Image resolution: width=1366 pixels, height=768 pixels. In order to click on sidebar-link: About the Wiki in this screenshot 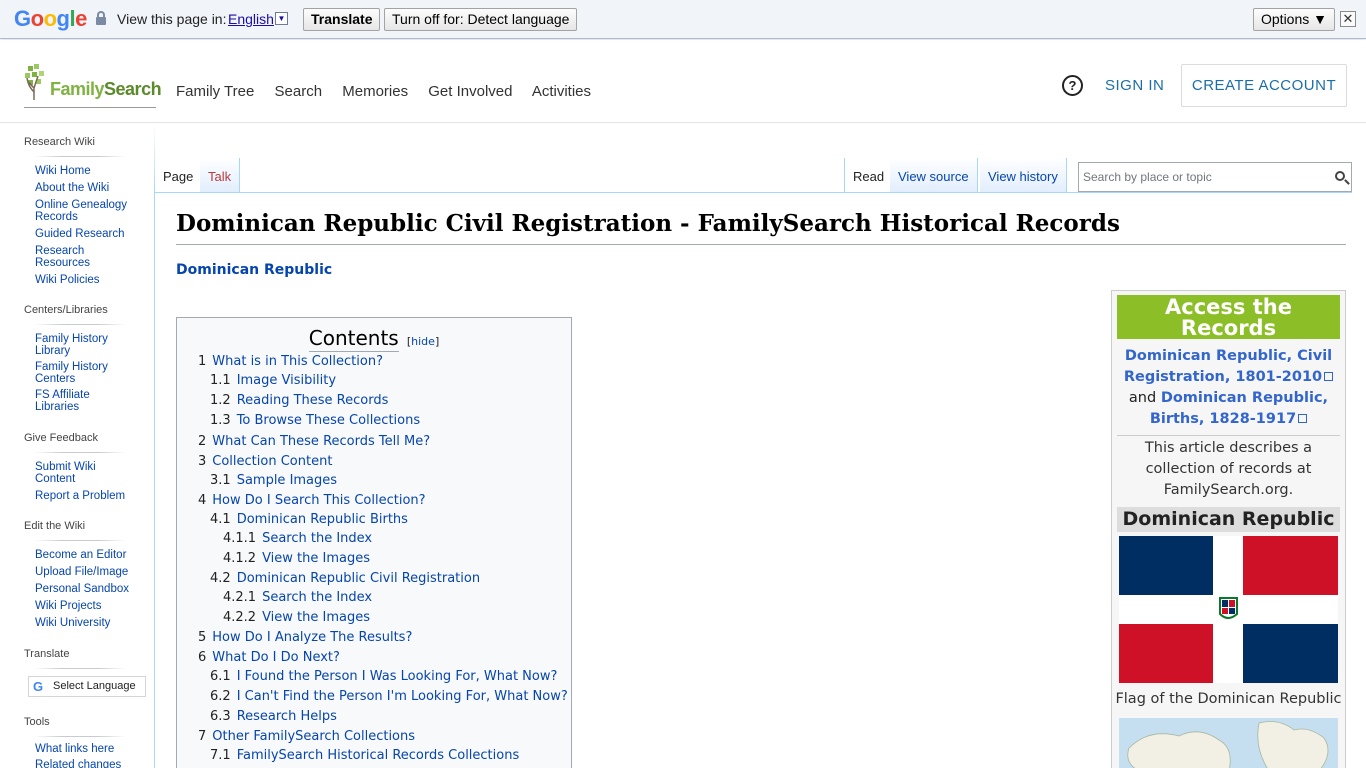, I will do `click(90, 188)`.